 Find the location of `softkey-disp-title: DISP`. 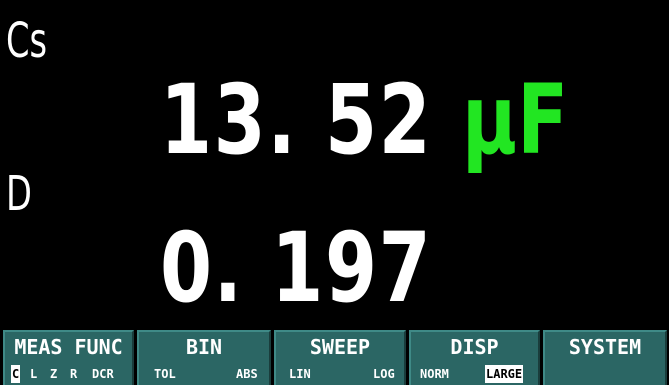

softkey-disp-title: DISP is located at coordinates (474, 347).